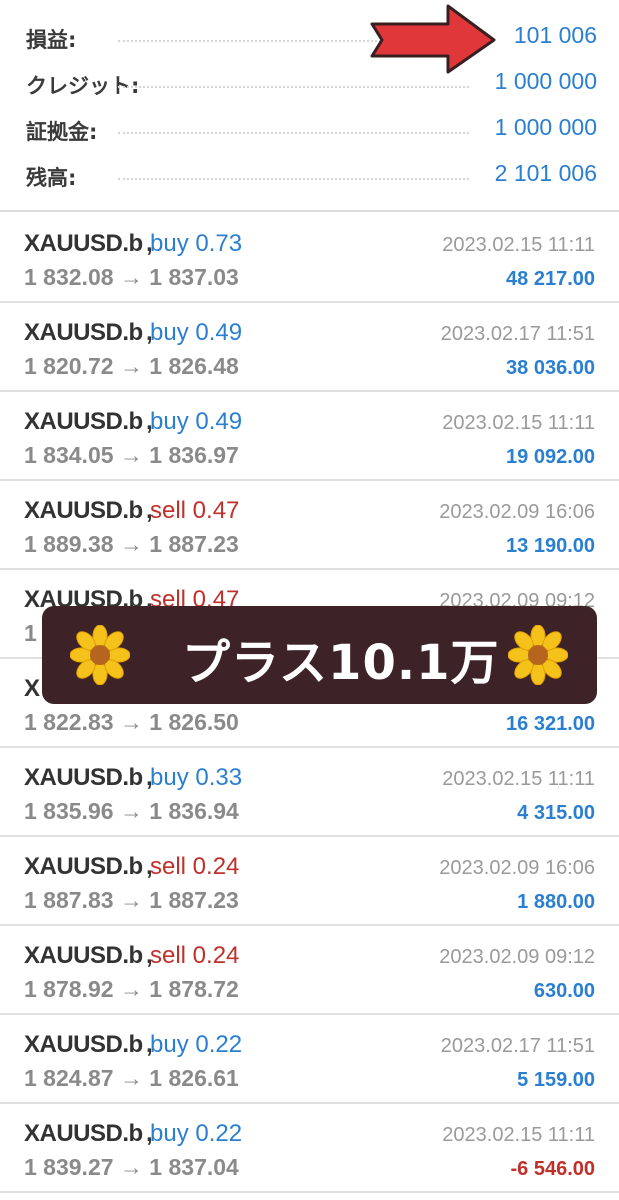 The width and height of the screenshot is (619, 1200). I want to click on summary-label: 損益:, so click(51, 40).